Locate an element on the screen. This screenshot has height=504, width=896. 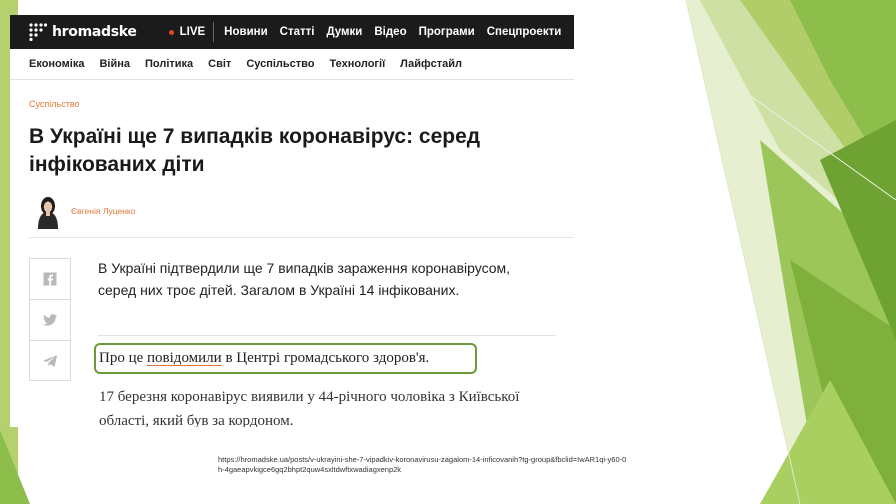
section-nav-item: Суспільство is located at coordinates (280, 64).